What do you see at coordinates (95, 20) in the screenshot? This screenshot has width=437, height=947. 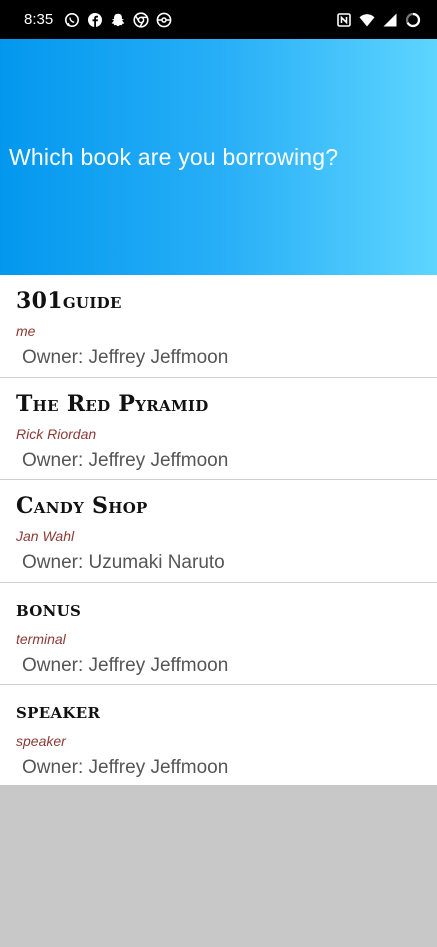 I see `facebook-icon` at bounding box center [95, 20].